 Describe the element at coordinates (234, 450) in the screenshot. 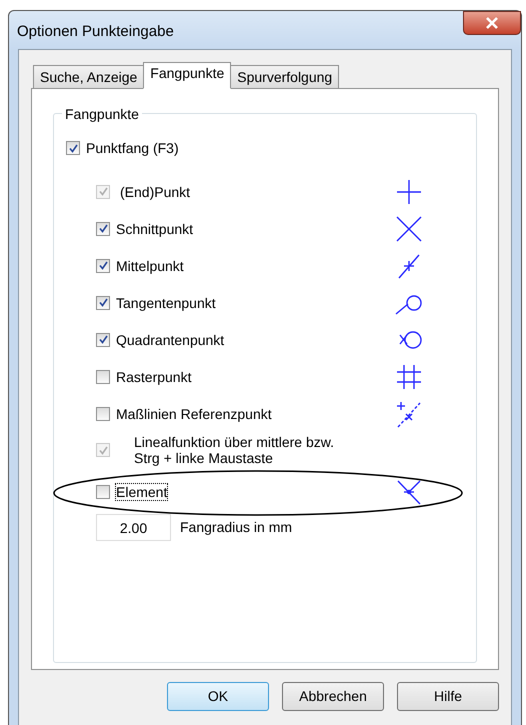

I see `checkbox-label: Linealfunktion über mittlere bzw. Strg + linke Maustaste` at that location.